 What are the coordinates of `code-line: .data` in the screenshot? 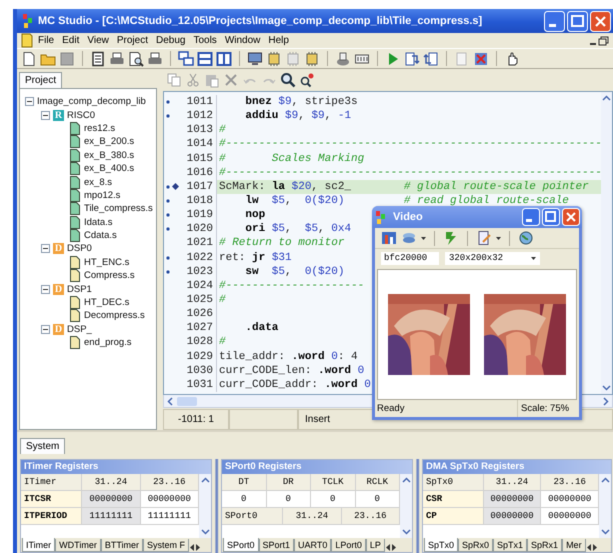 It's located at (261, 328).